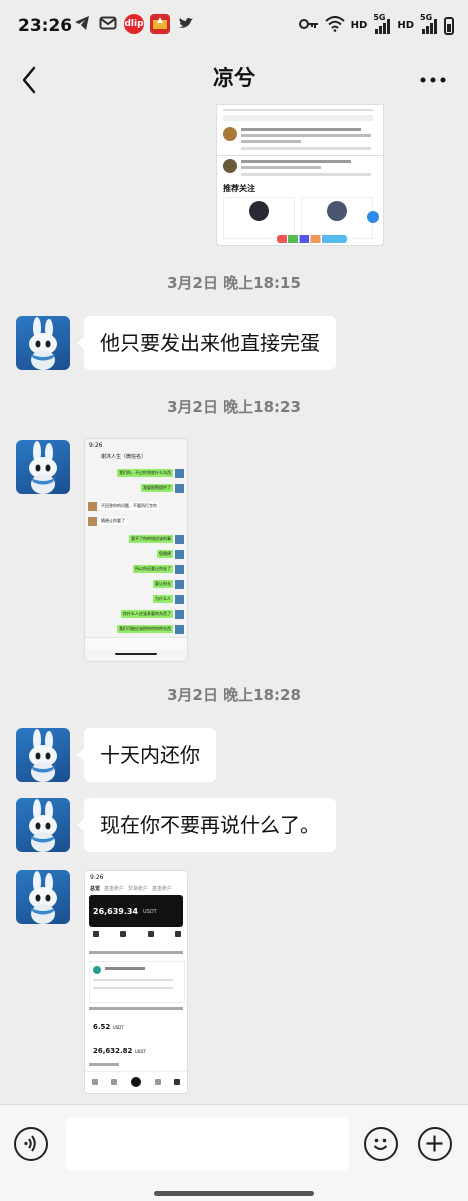  What do you see at coordinates (97, 877) in the screenshot?
I see `img3-time: 9:26` at bounding box center [97, 877].